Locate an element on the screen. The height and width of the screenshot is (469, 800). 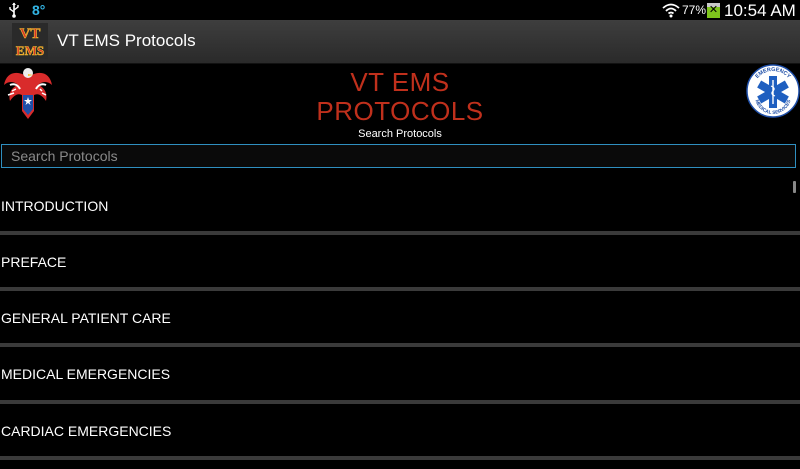
search-input is located at coordinates (398, 156).